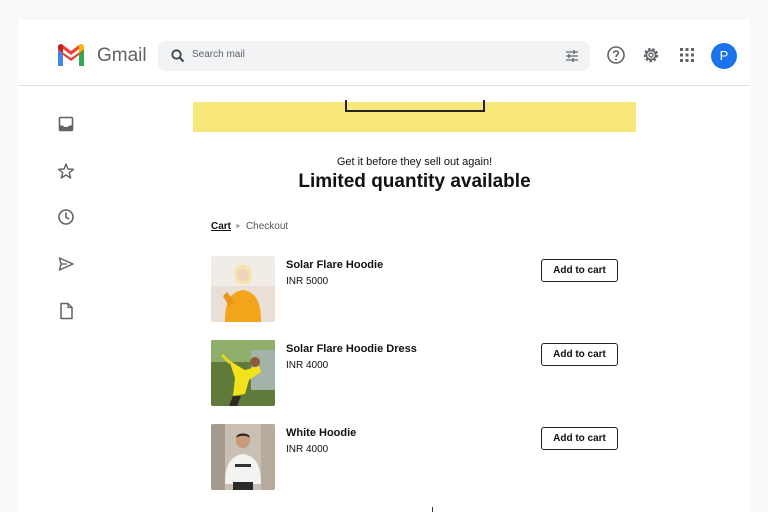 The width and height of the screenshot is (768, 512). What do you see at coordinates (243, 289) in the screenshot?
I see `product-image-orange-hoodie` at bounding box center [243, 289].